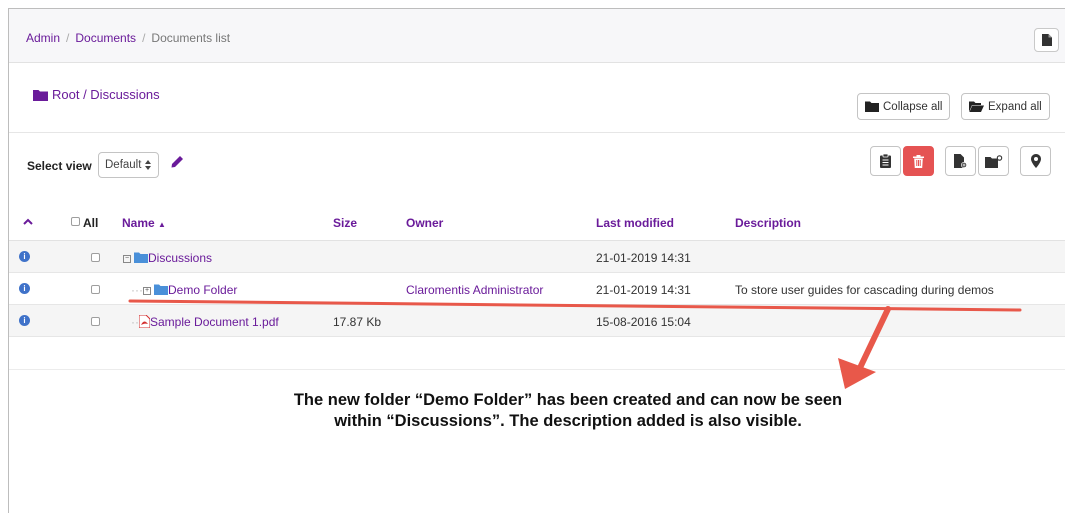 The width and height of the screenshot is (1065, 513). What do you see at coordinates (575, 344) in the screenshot?
I see `annotation-arrow` at bounding box center [575, 344].